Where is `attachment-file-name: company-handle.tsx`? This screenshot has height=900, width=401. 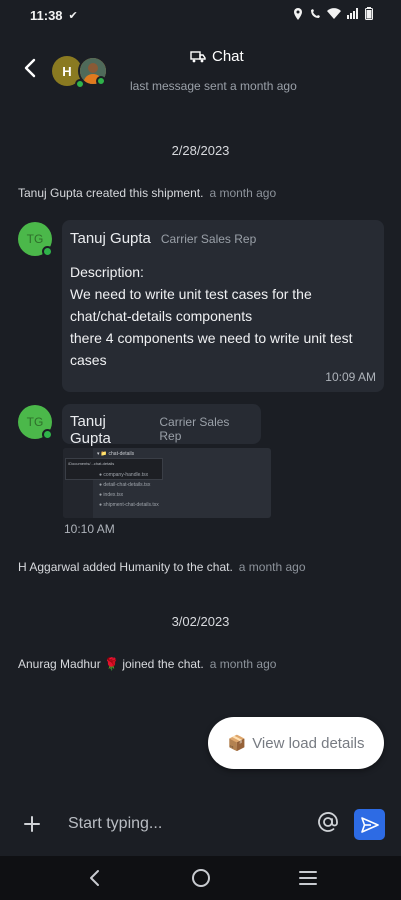
attachment-file-name: company-handle.tsx is located at coordinates (126, 475).